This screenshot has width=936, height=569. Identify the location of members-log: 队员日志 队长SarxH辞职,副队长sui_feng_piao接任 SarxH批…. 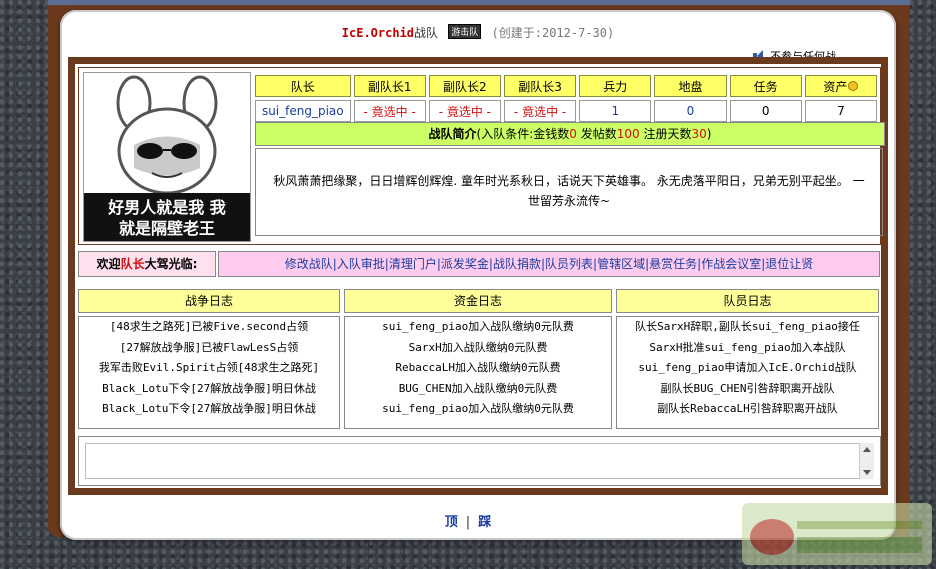
(747, 361).